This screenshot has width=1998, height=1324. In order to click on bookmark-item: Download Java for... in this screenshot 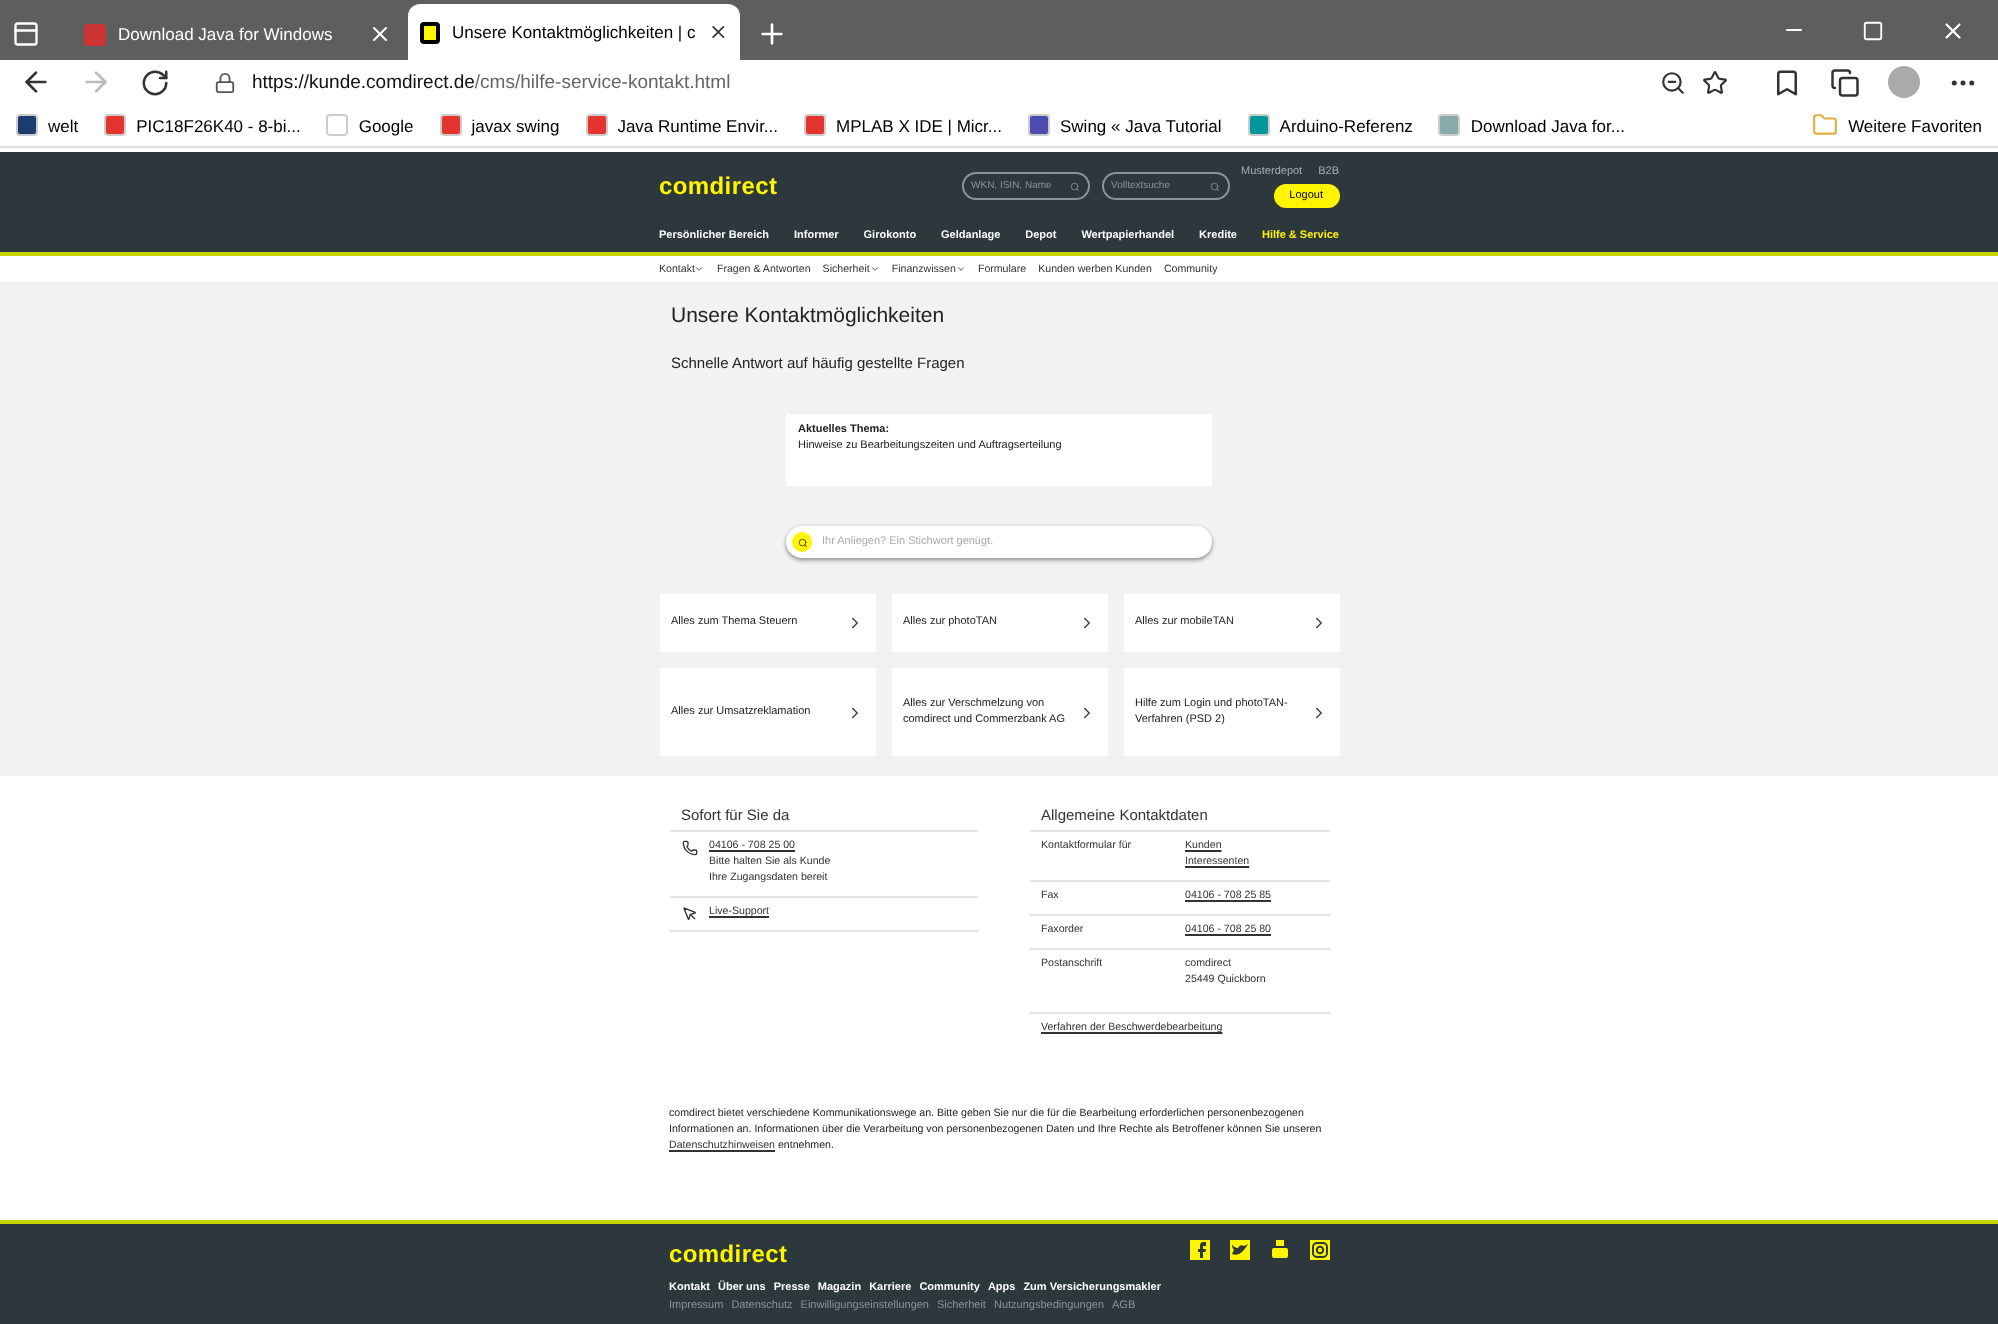, I will do `click(1531, 125)`.